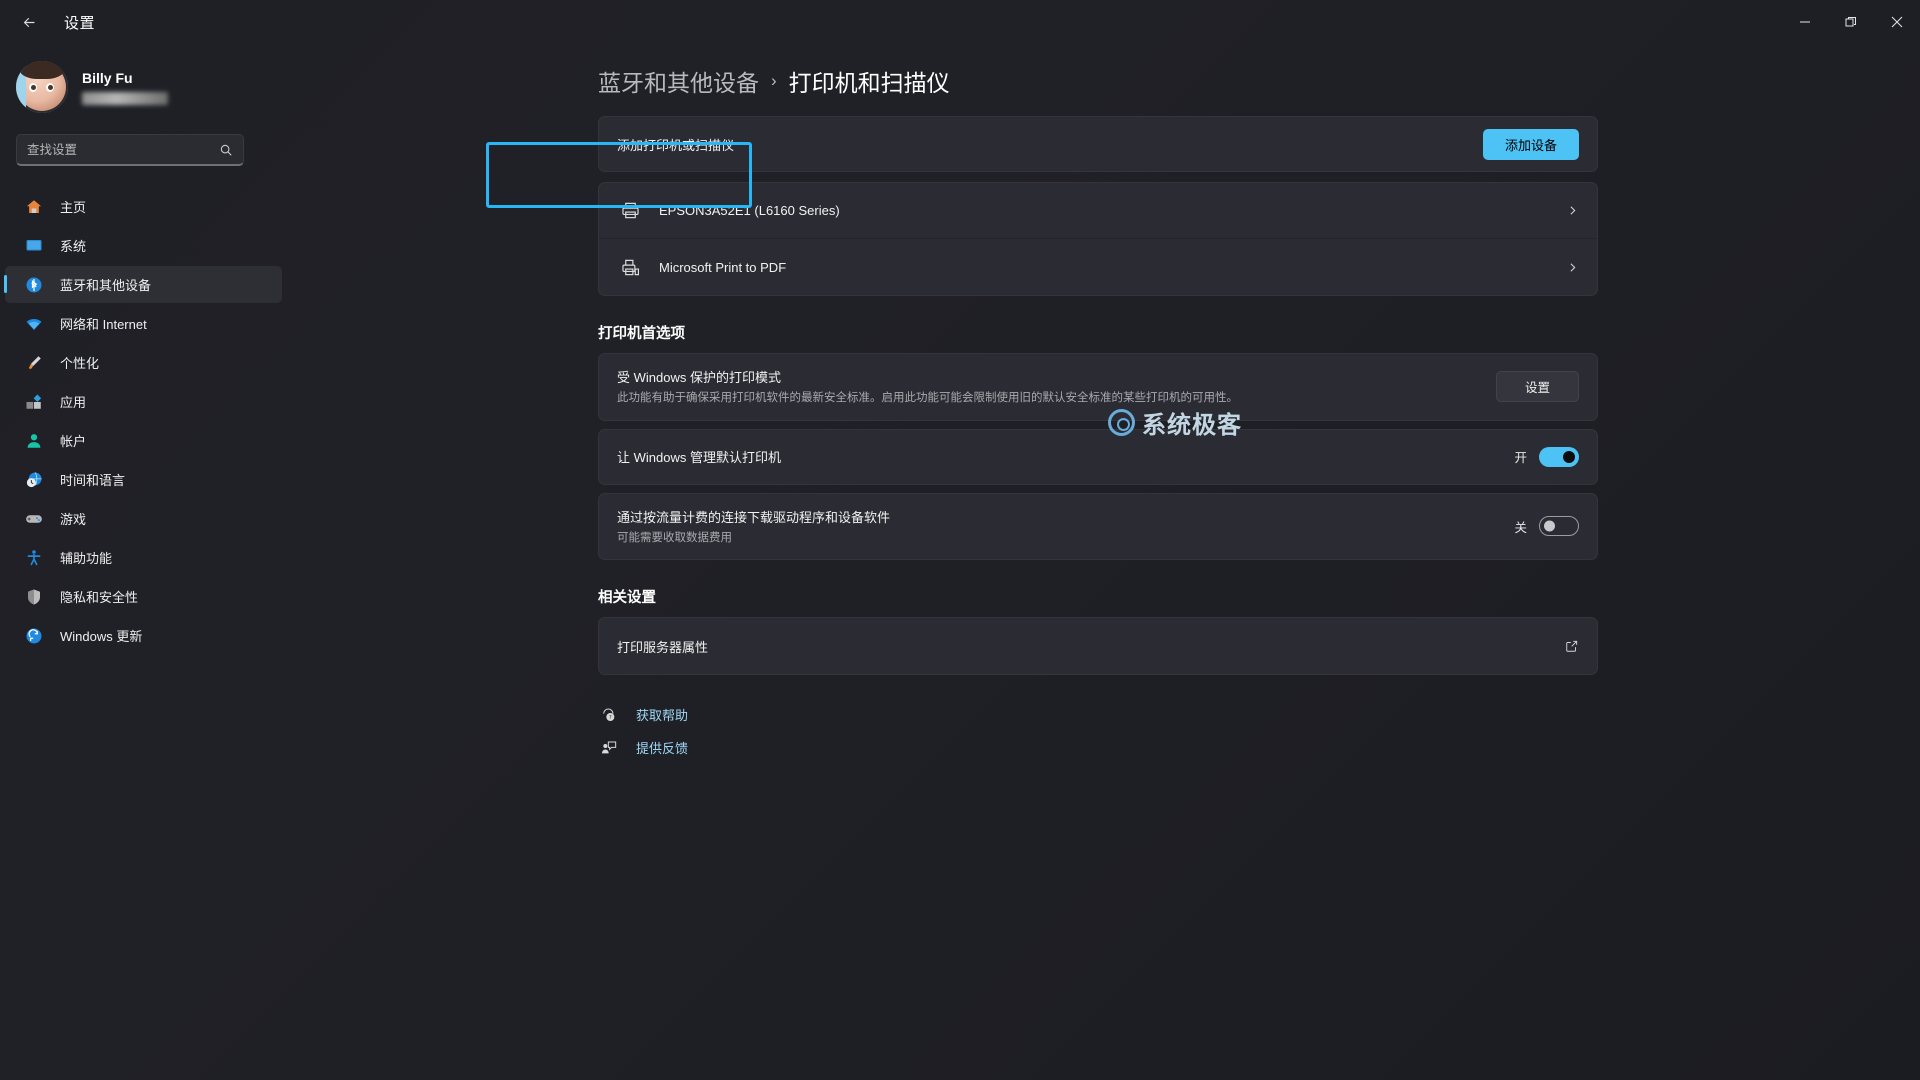 Image resolution: width=1920 pixels, height=1080 pixels. What do you see at coordinates (103, 324) in the screenshot?
I see `sidebar-item-label: 网络和 Internet` at bounding box center [103, 324].